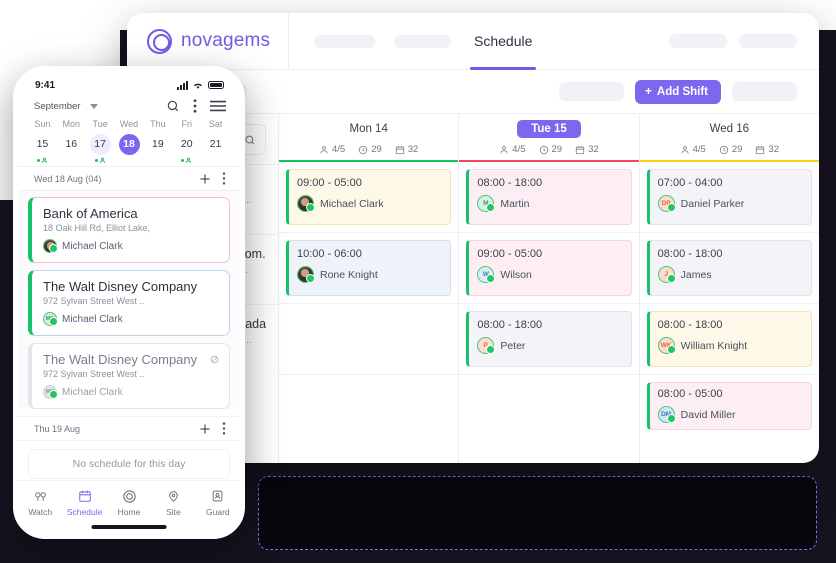  I want to click on shift-time: 08:00 - 05:00, so click(690, 394).